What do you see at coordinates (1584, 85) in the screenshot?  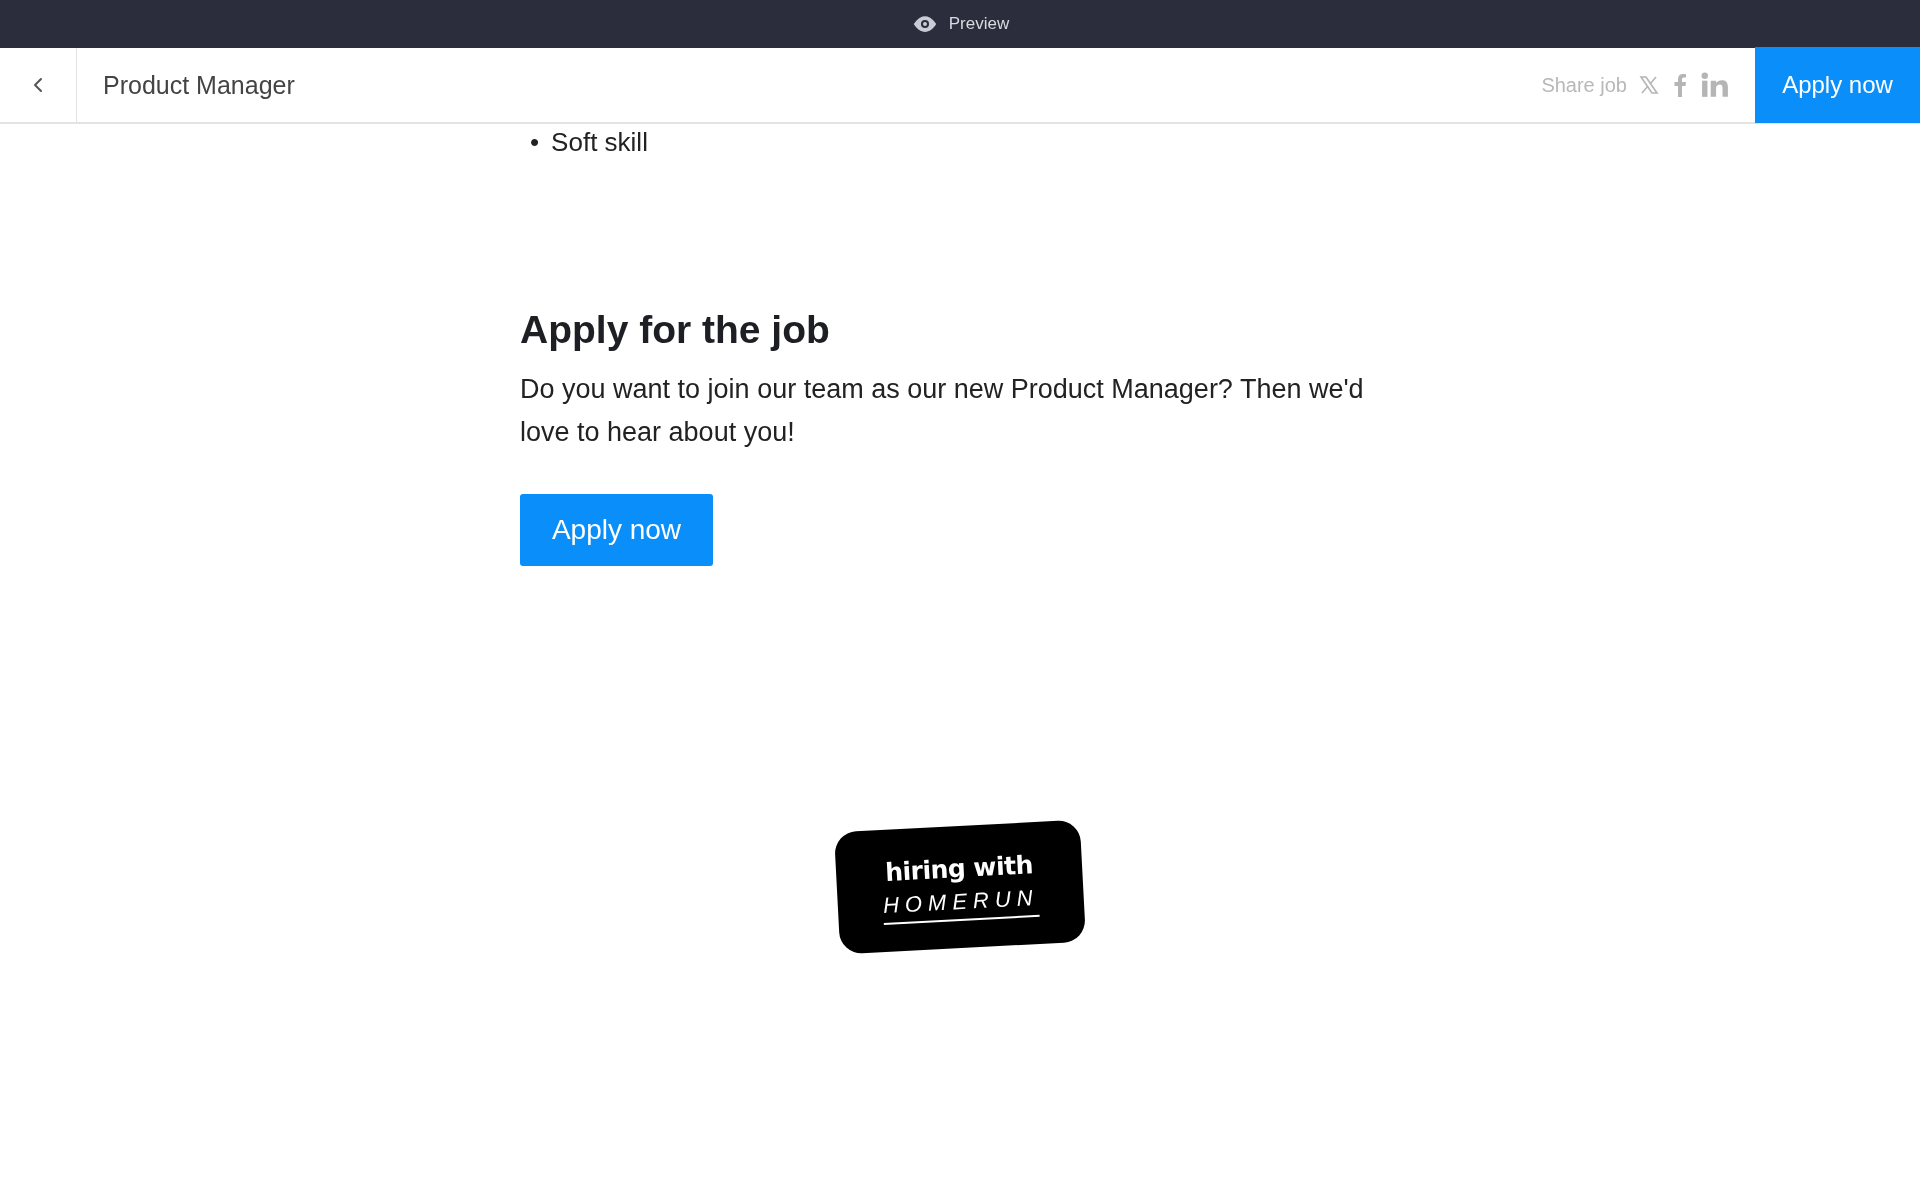 I see `share-label: Share job` at bounding box center [1584, 85].